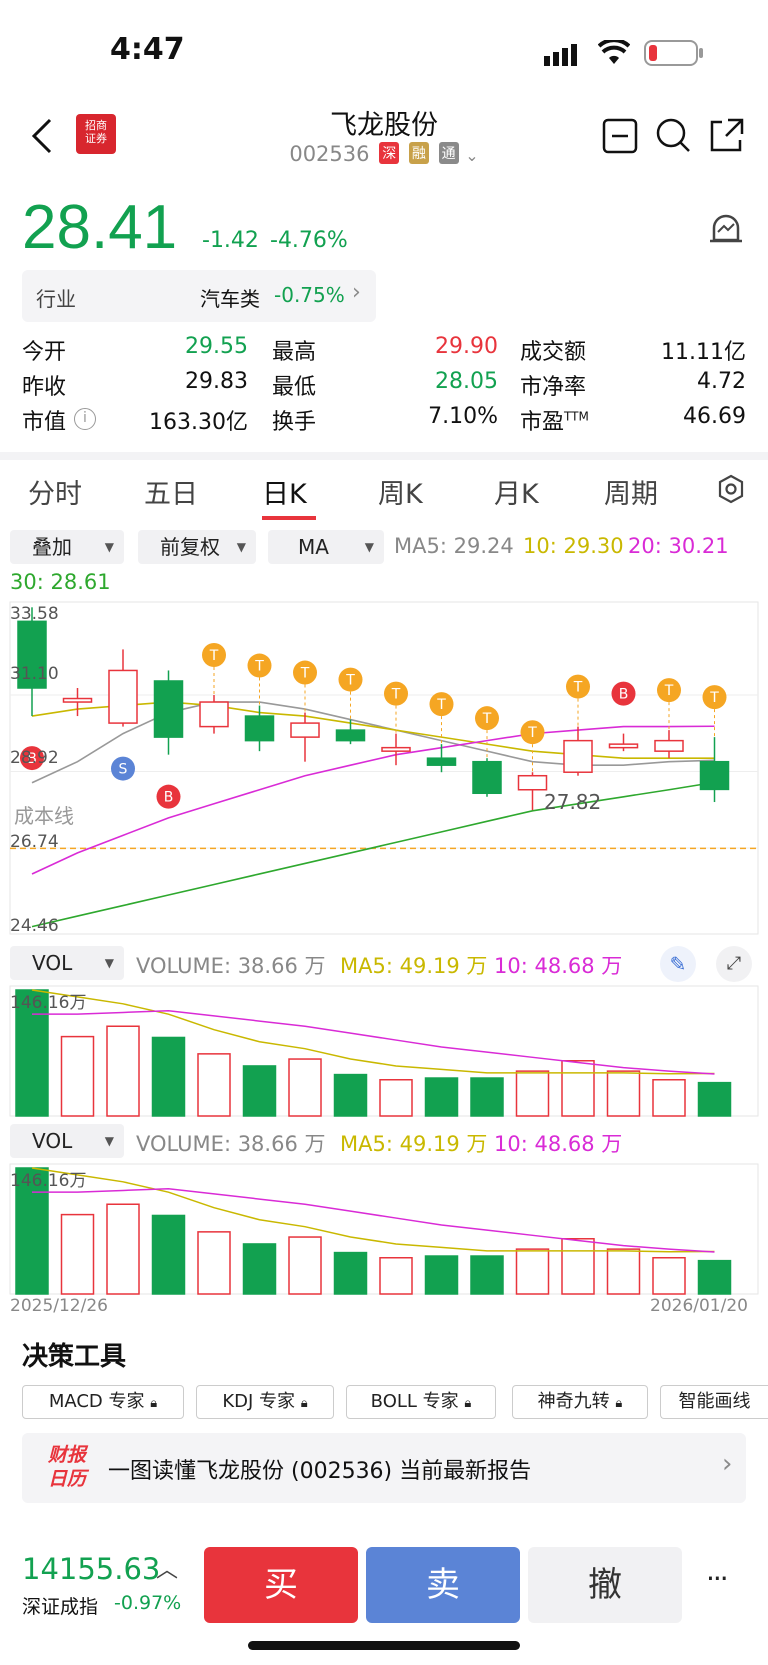  Describe the element at coordinates (580, 1402) in the screenshot. I see `tool-td9: 神奇九转 🔒︎` at that location.